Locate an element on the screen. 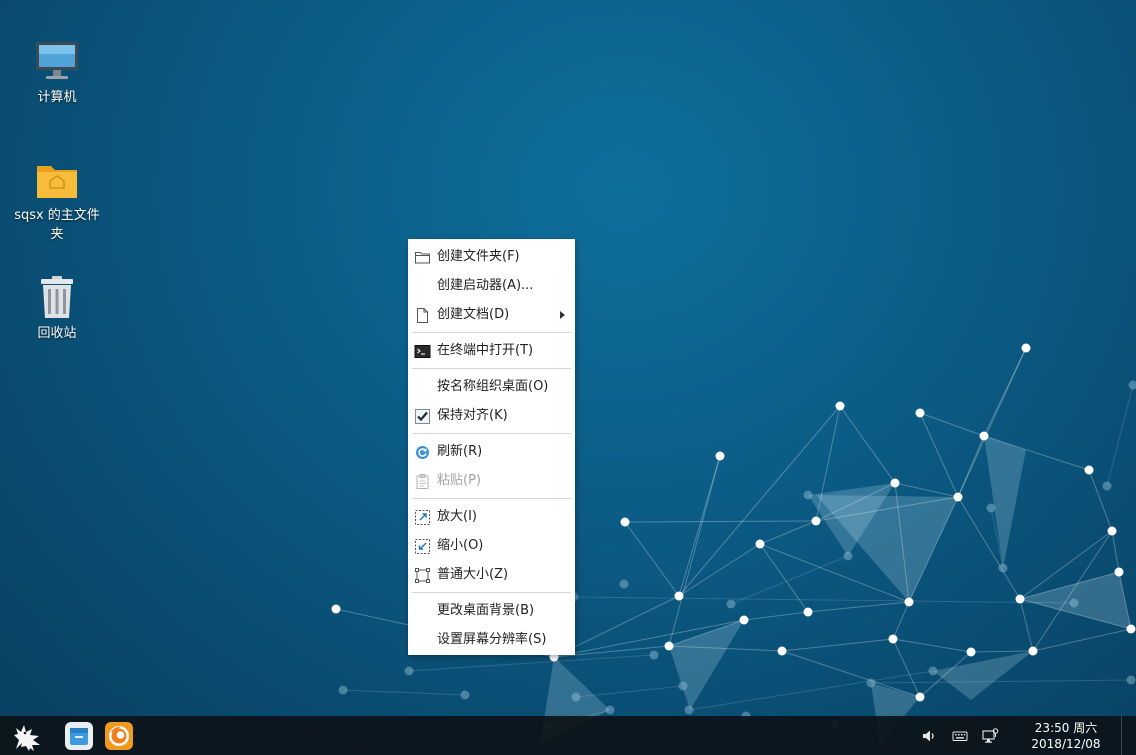 This screenshot has width=1136, height=755. menu-item-zoom-in: 放大(I) is located at coordinates (491, 516).